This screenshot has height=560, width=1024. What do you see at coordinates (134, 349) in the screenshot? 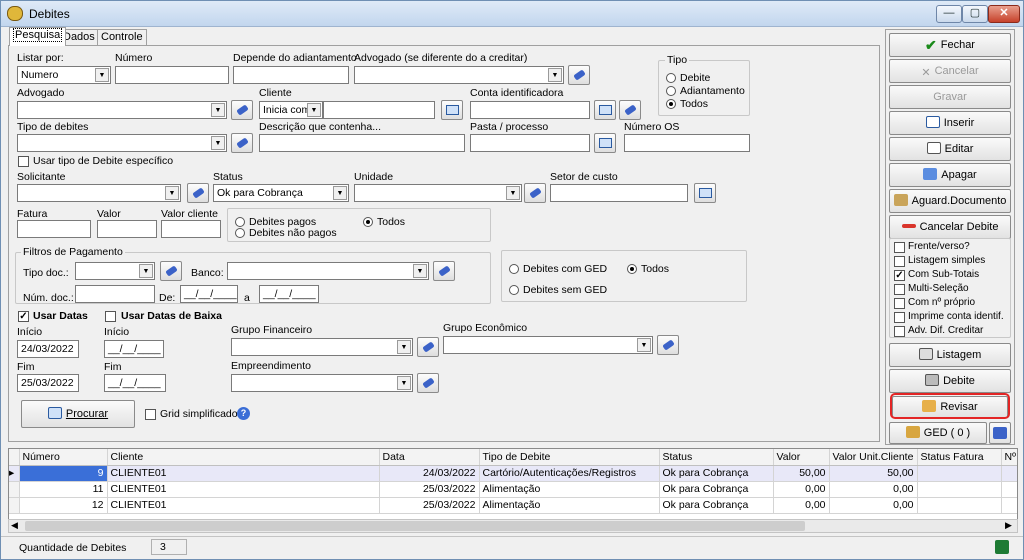
I see `inicio-baixa-input: __/__/____` at bounding box center [134, 349].